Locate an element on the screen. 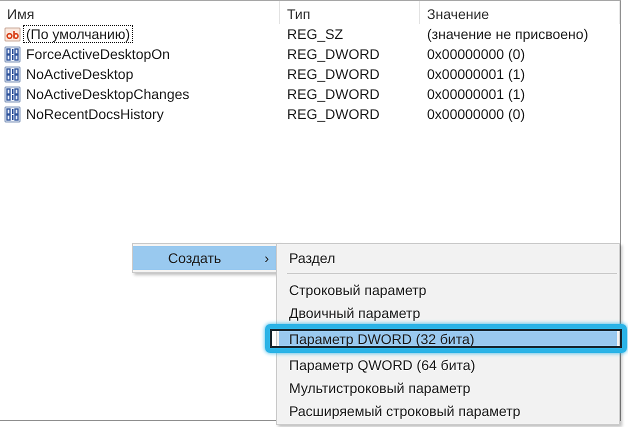  value-name: ForceActiveDesktopOn is located at coordinates (98, 54).